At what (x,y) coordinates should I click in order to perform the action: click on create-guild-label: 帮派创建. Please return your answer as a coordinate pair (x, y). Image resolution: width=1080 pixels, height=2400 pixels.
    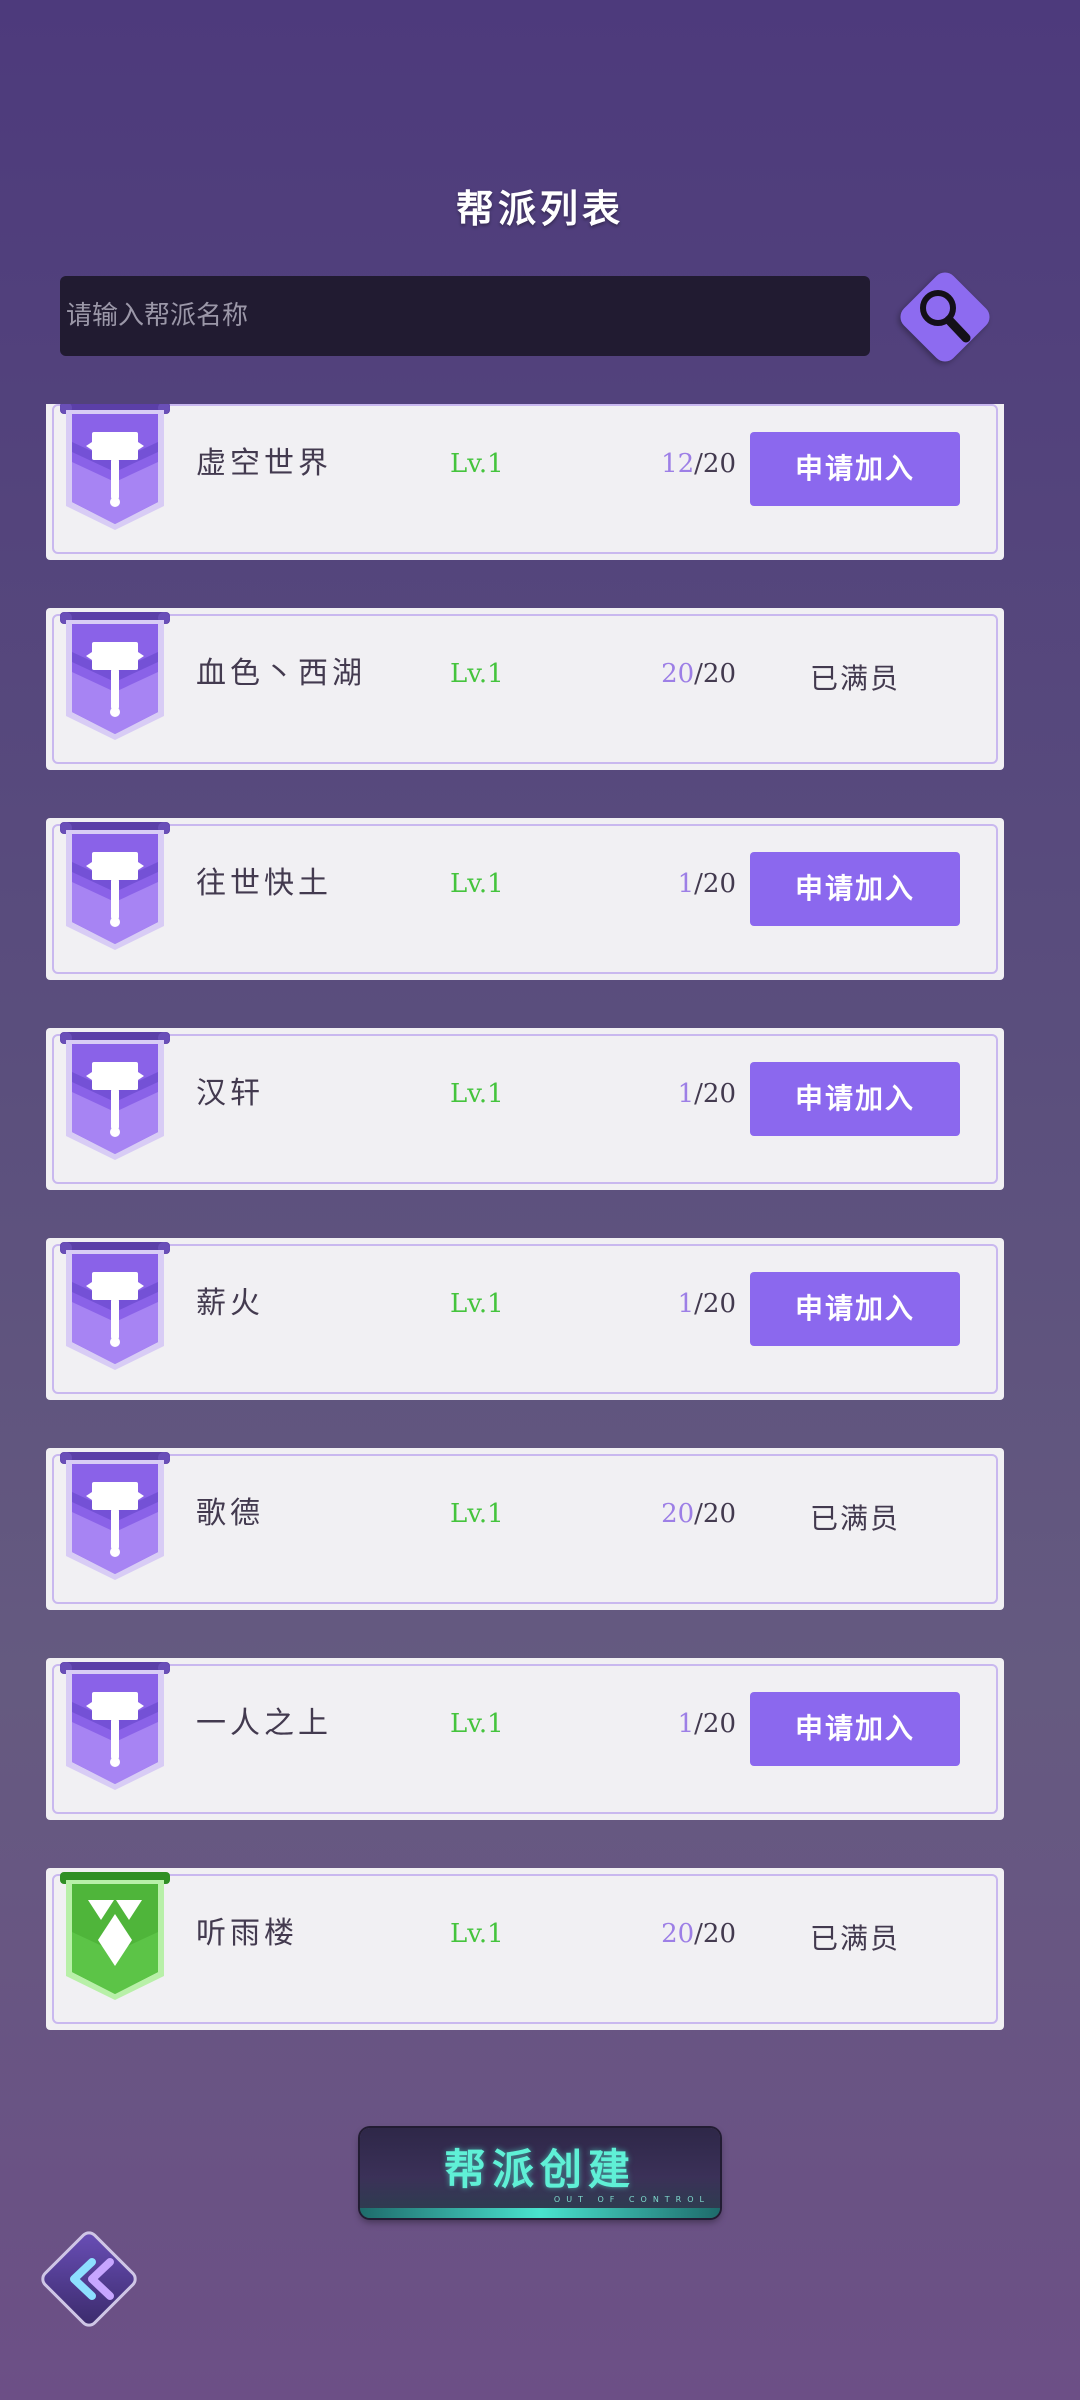
    Looking at the image, I should click on (539, 2169).